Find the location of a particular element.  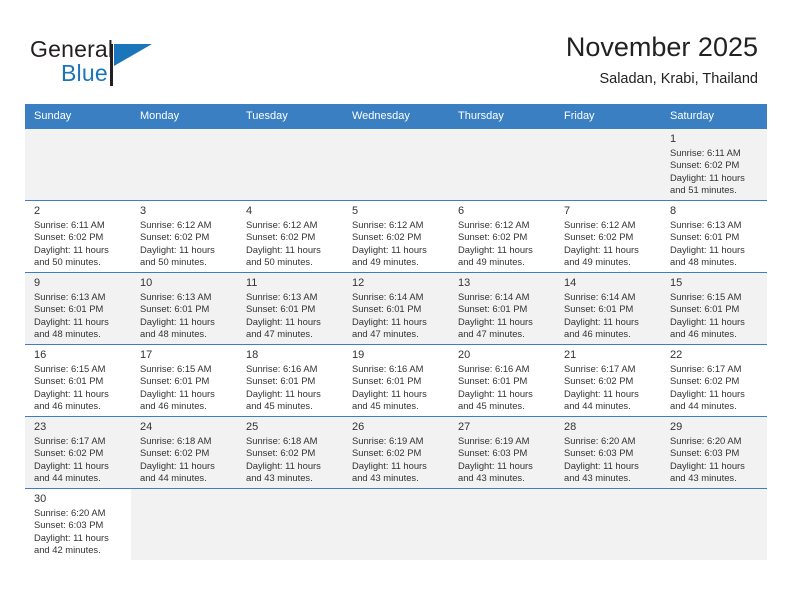

sunrise-text: Sunrise: 6:12 AM is located at coordinates (388, 224).